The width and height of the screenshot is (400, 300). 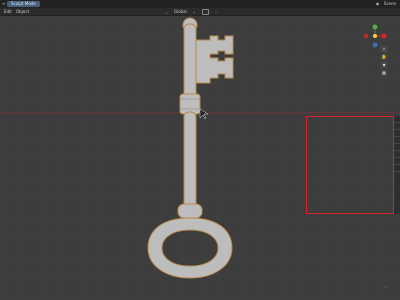 What do you see at coordinates (8, 11) in the screenshot?
I see `menu-edit: Edit` at bounding box center [8, 11].